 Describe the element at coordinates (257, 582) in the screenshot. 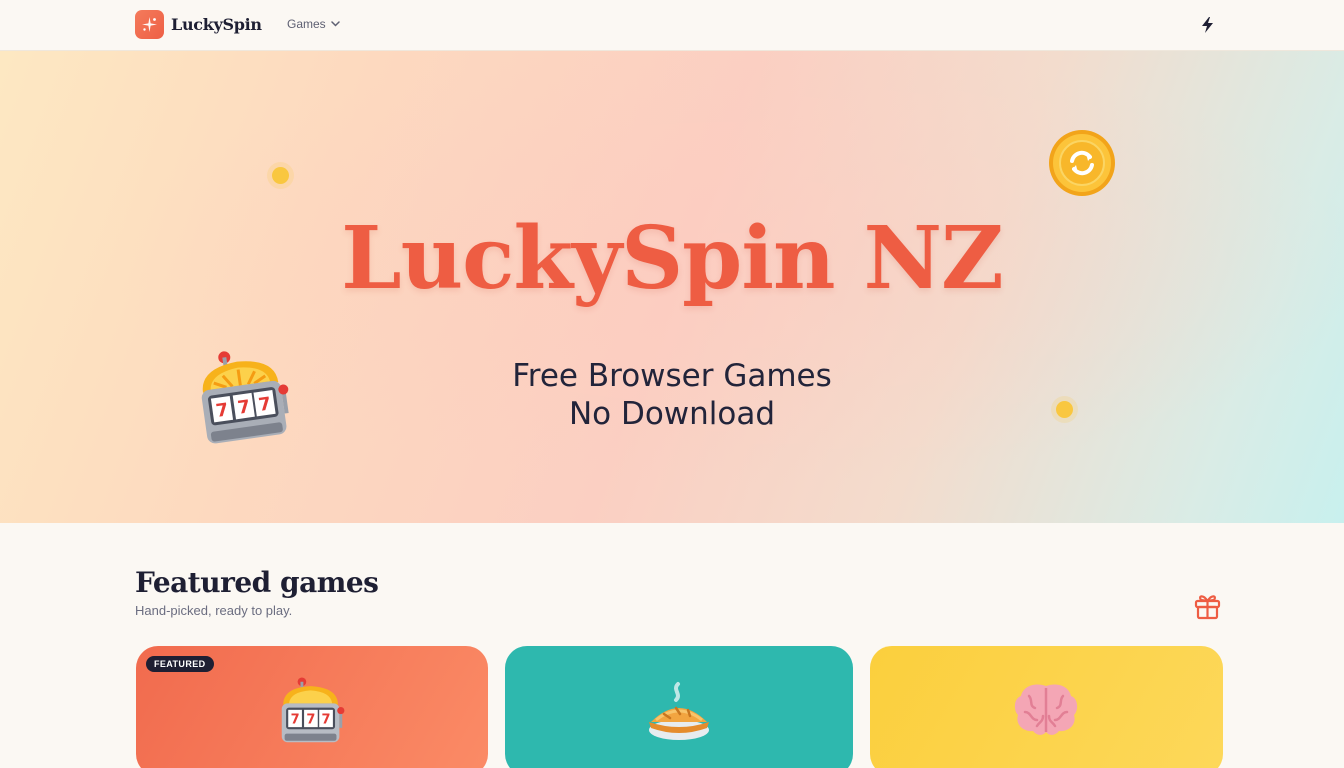

I see `featured-title: Featured games` at that location.